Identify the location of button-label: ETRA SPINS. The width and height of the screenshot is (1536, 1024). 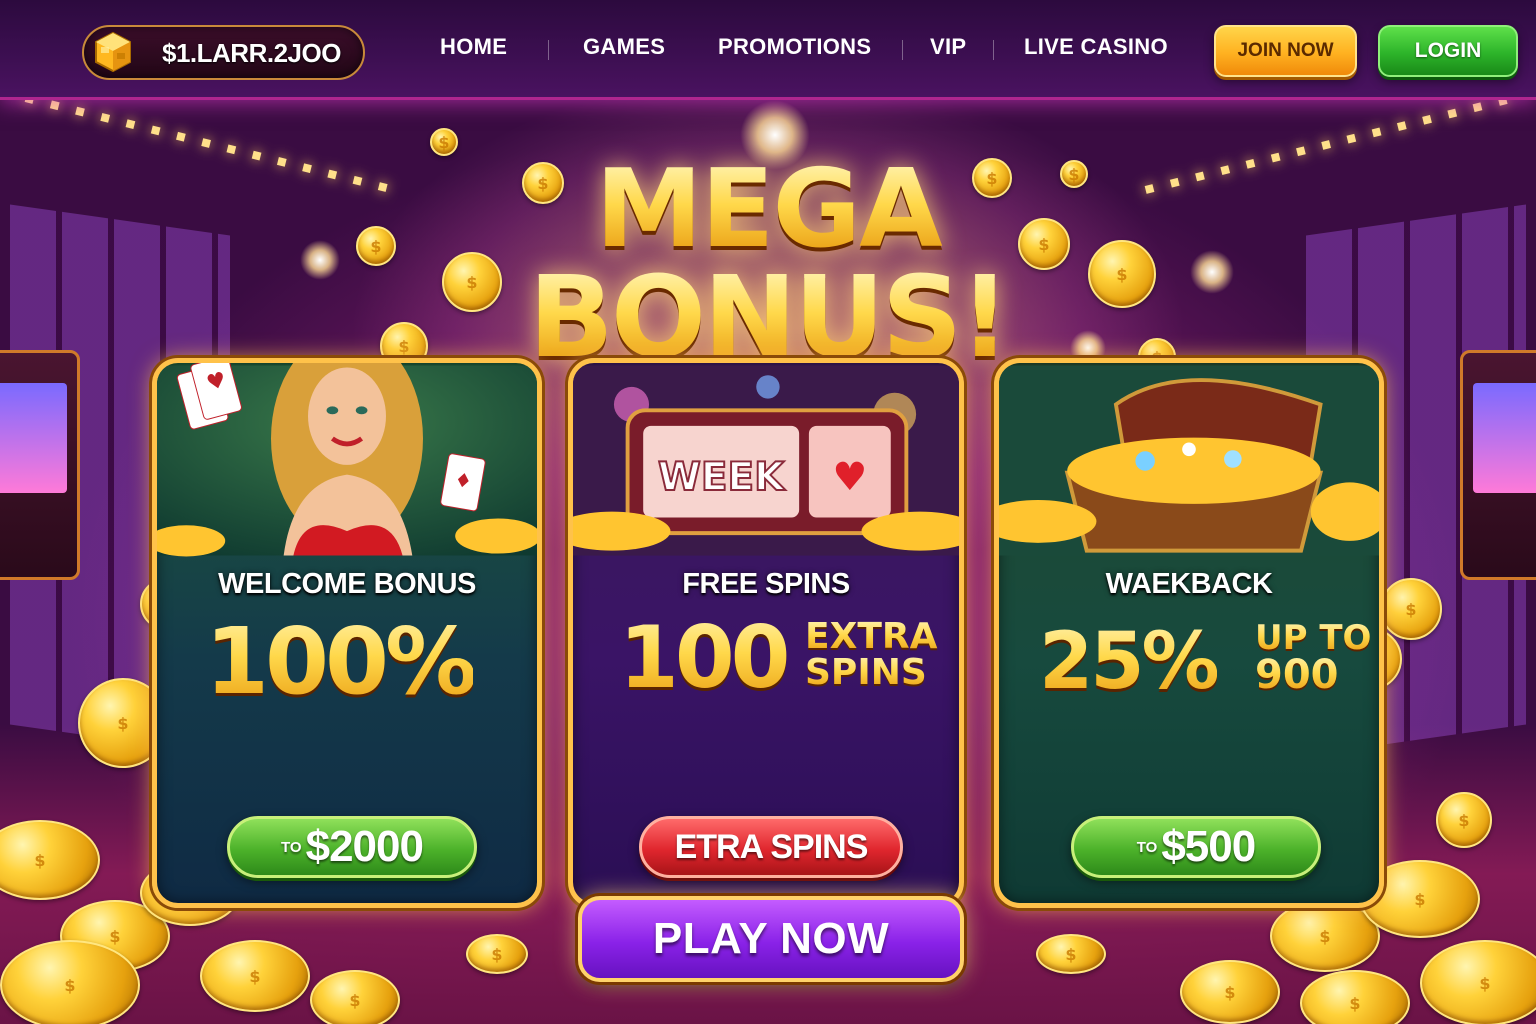
(771, 846).